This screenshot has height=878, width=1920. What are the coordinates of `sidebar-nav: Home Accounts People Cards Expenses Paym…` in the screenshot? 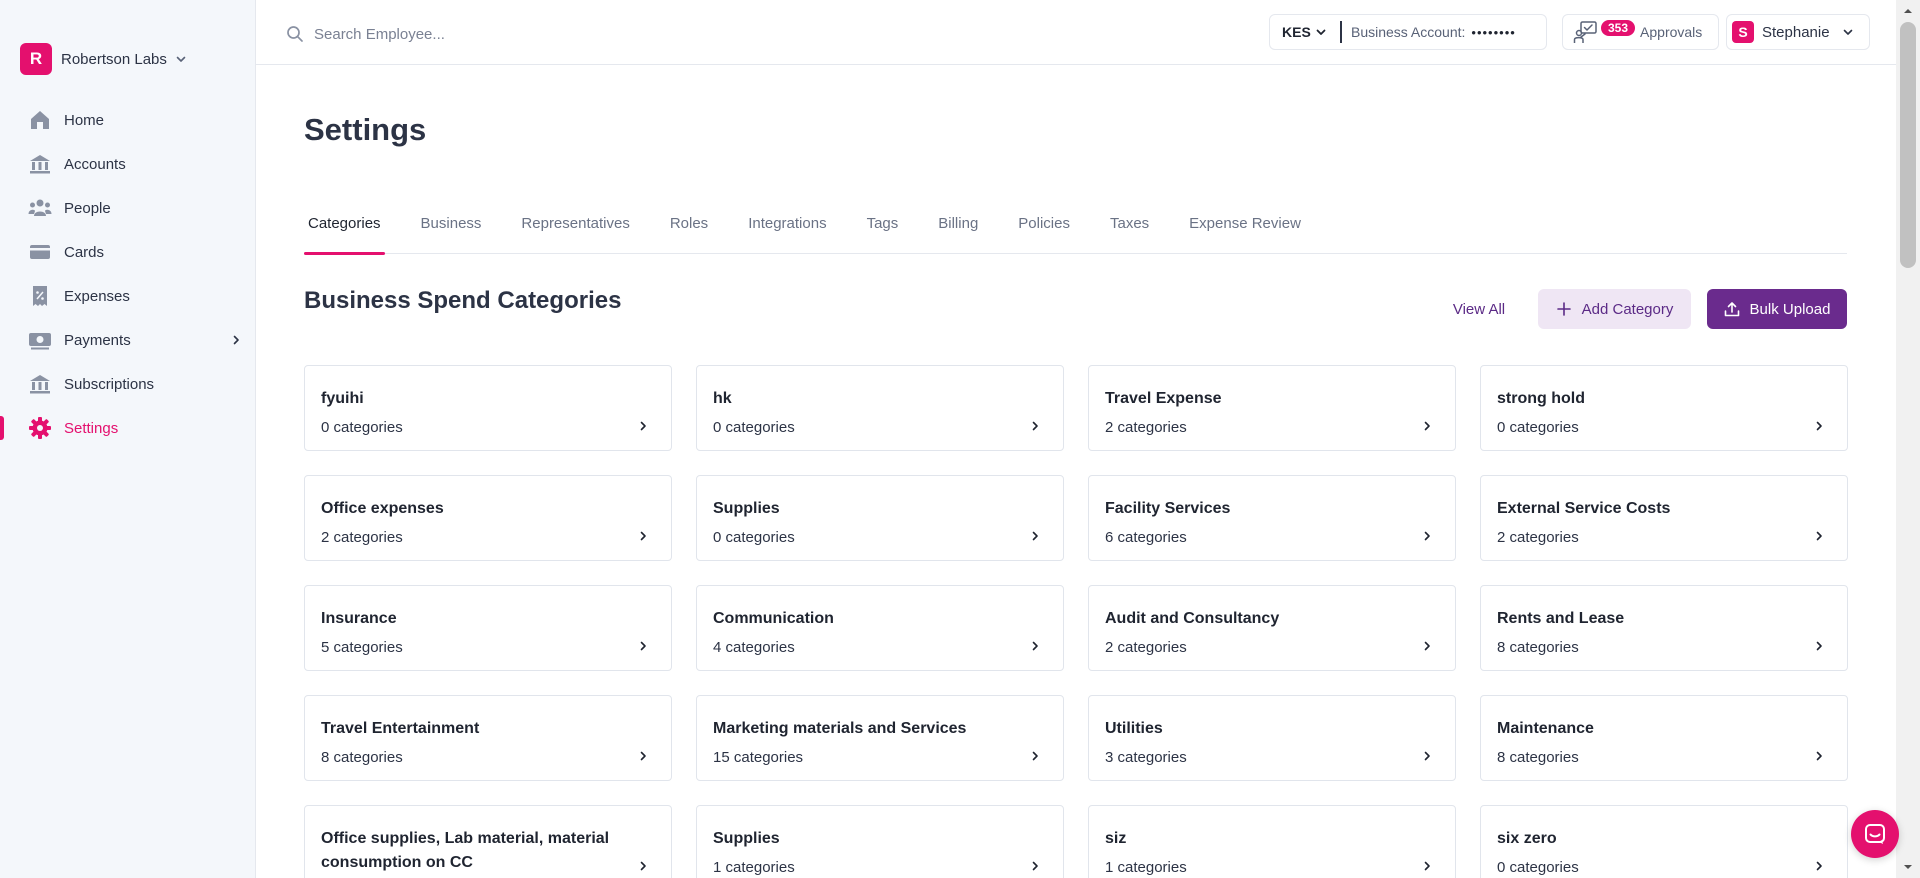 It's located at (128, 274).